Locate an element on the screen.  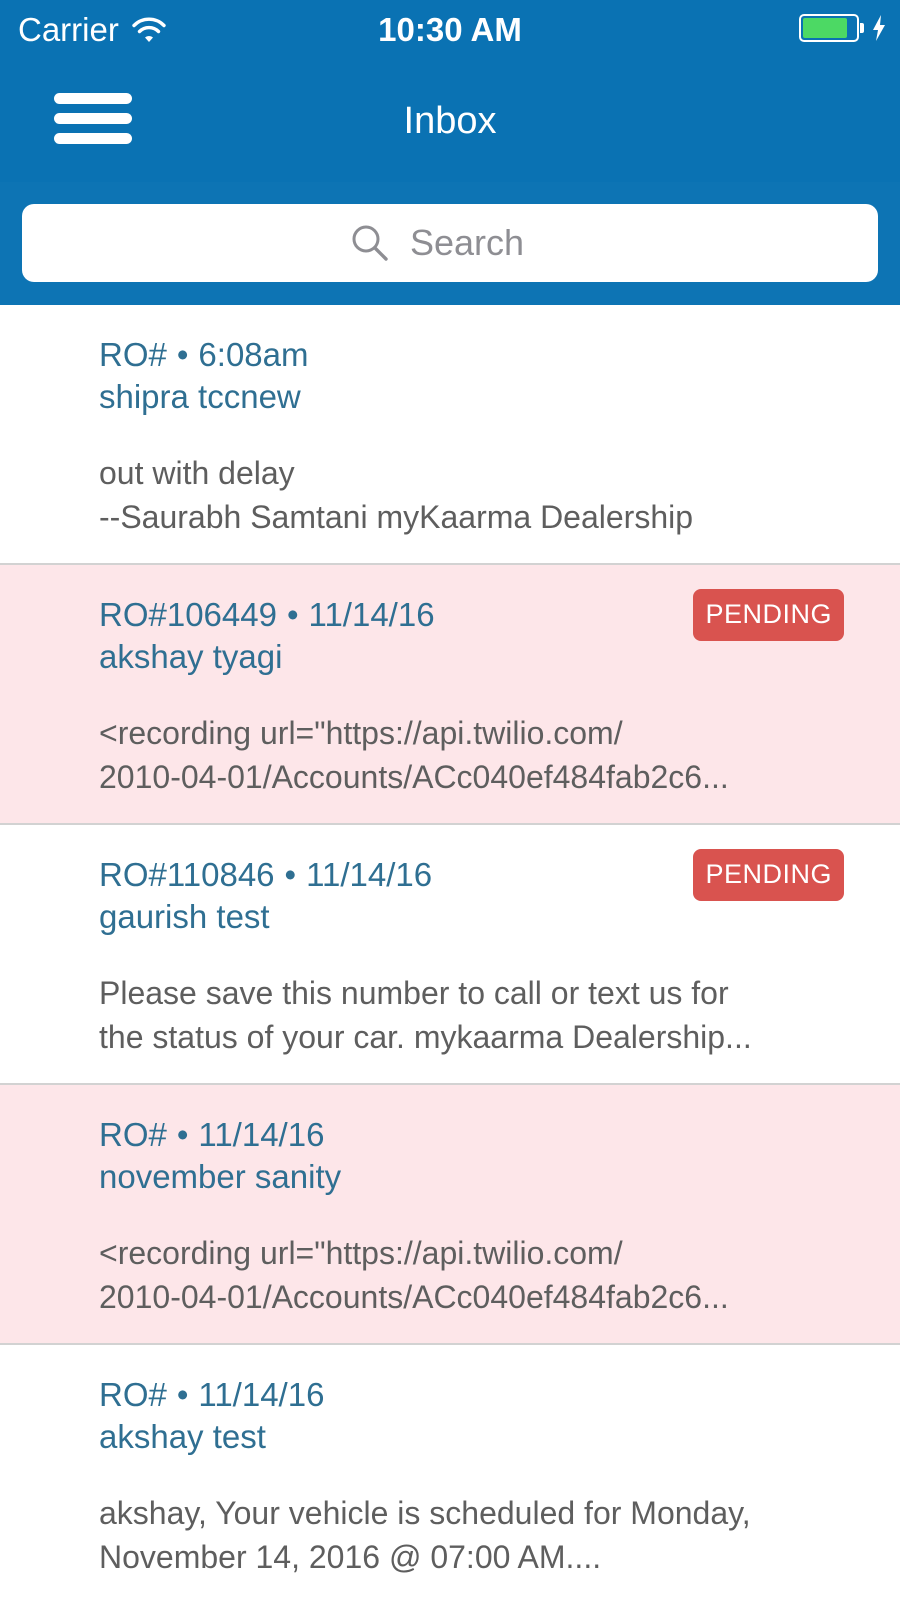
charging-bolt-icon is located at coordinates (879, 28).